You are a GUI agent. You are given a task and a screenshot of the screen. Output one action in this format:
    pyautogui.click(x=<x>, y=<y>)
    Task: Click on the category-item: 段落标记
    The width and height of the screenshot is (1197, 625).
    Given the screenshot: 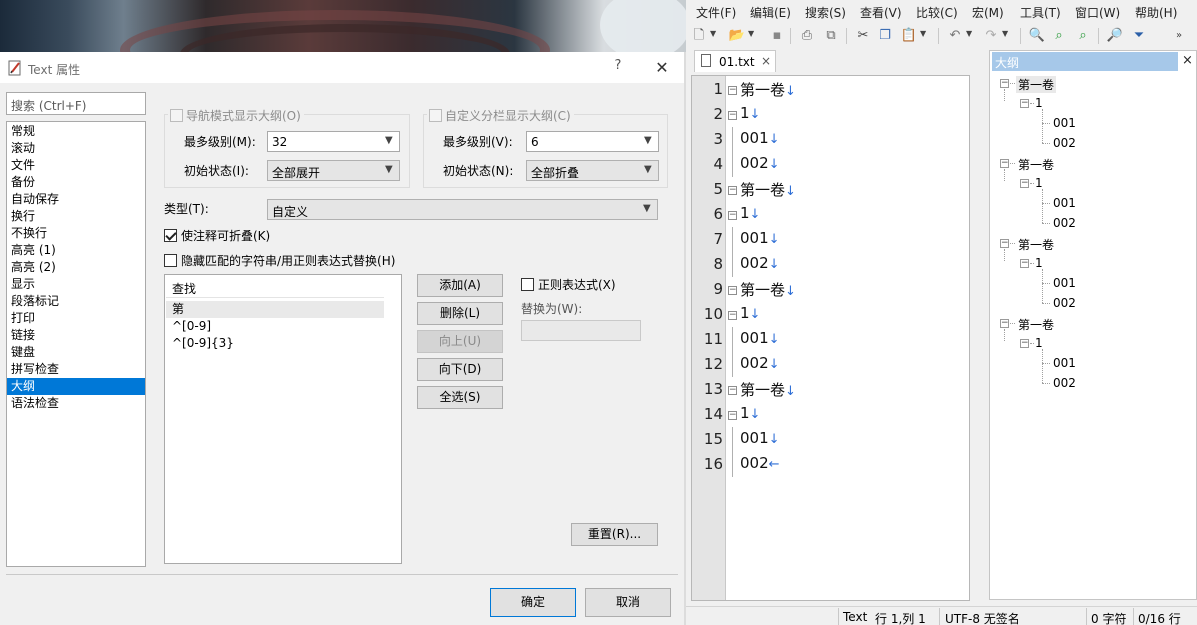 What is the action you would take?
    pyautogui.click(x=76, y=301)
    